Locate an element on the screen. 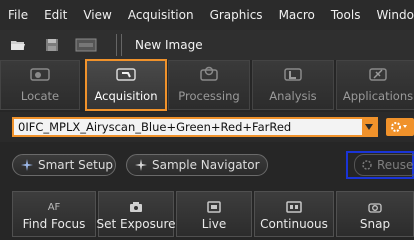  tab-acquisition-label: Acquisition is located at coordinates (126, 96).